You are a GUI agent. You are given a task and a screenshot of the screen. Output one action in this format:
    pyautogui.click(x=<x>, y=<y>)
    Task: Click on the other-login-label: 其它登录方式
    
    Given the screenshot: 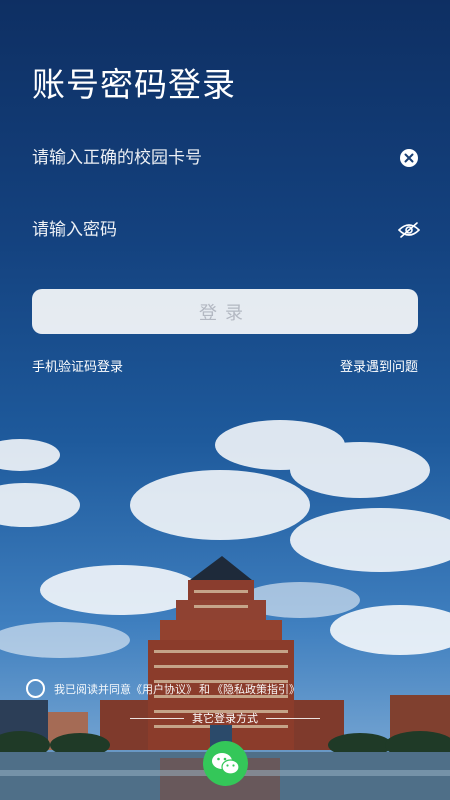 What is the action you would take?
    pyautogui.click(x=225, y=718)
    